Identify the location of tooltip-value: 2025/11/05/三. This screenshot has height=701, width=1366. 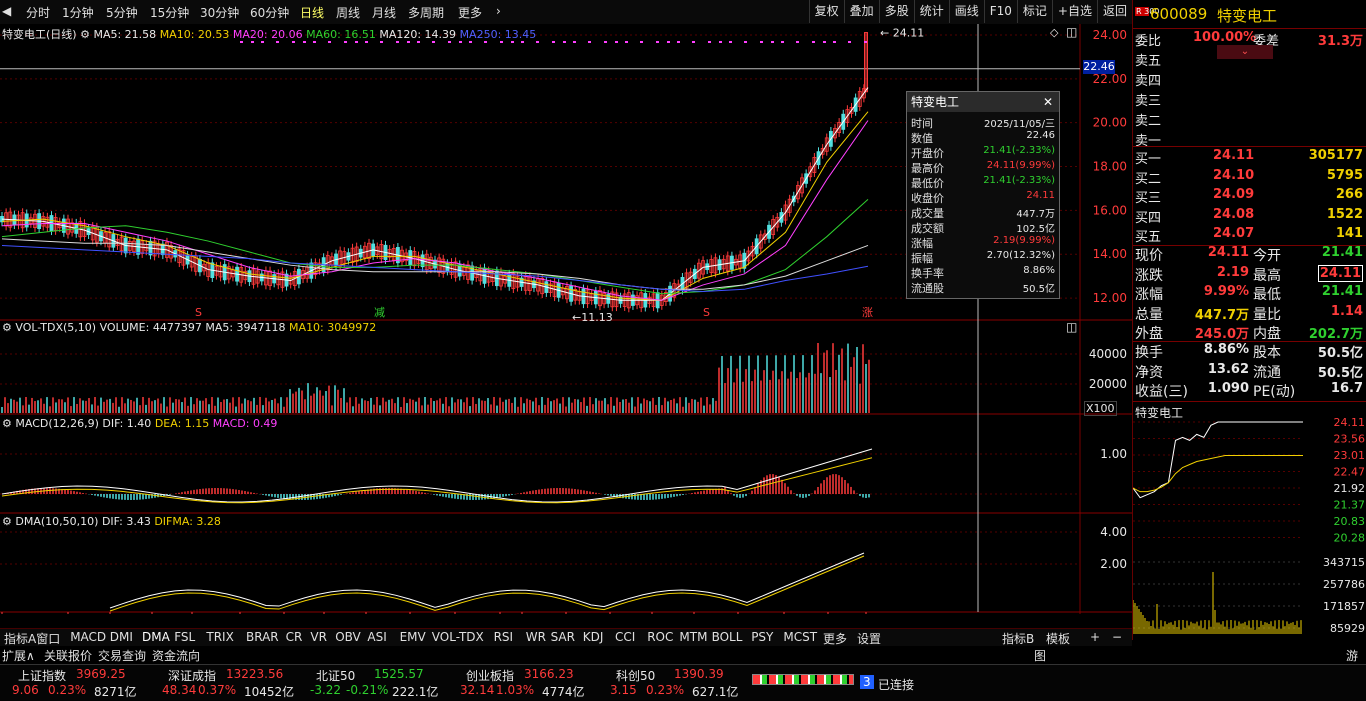
(1019, 124).